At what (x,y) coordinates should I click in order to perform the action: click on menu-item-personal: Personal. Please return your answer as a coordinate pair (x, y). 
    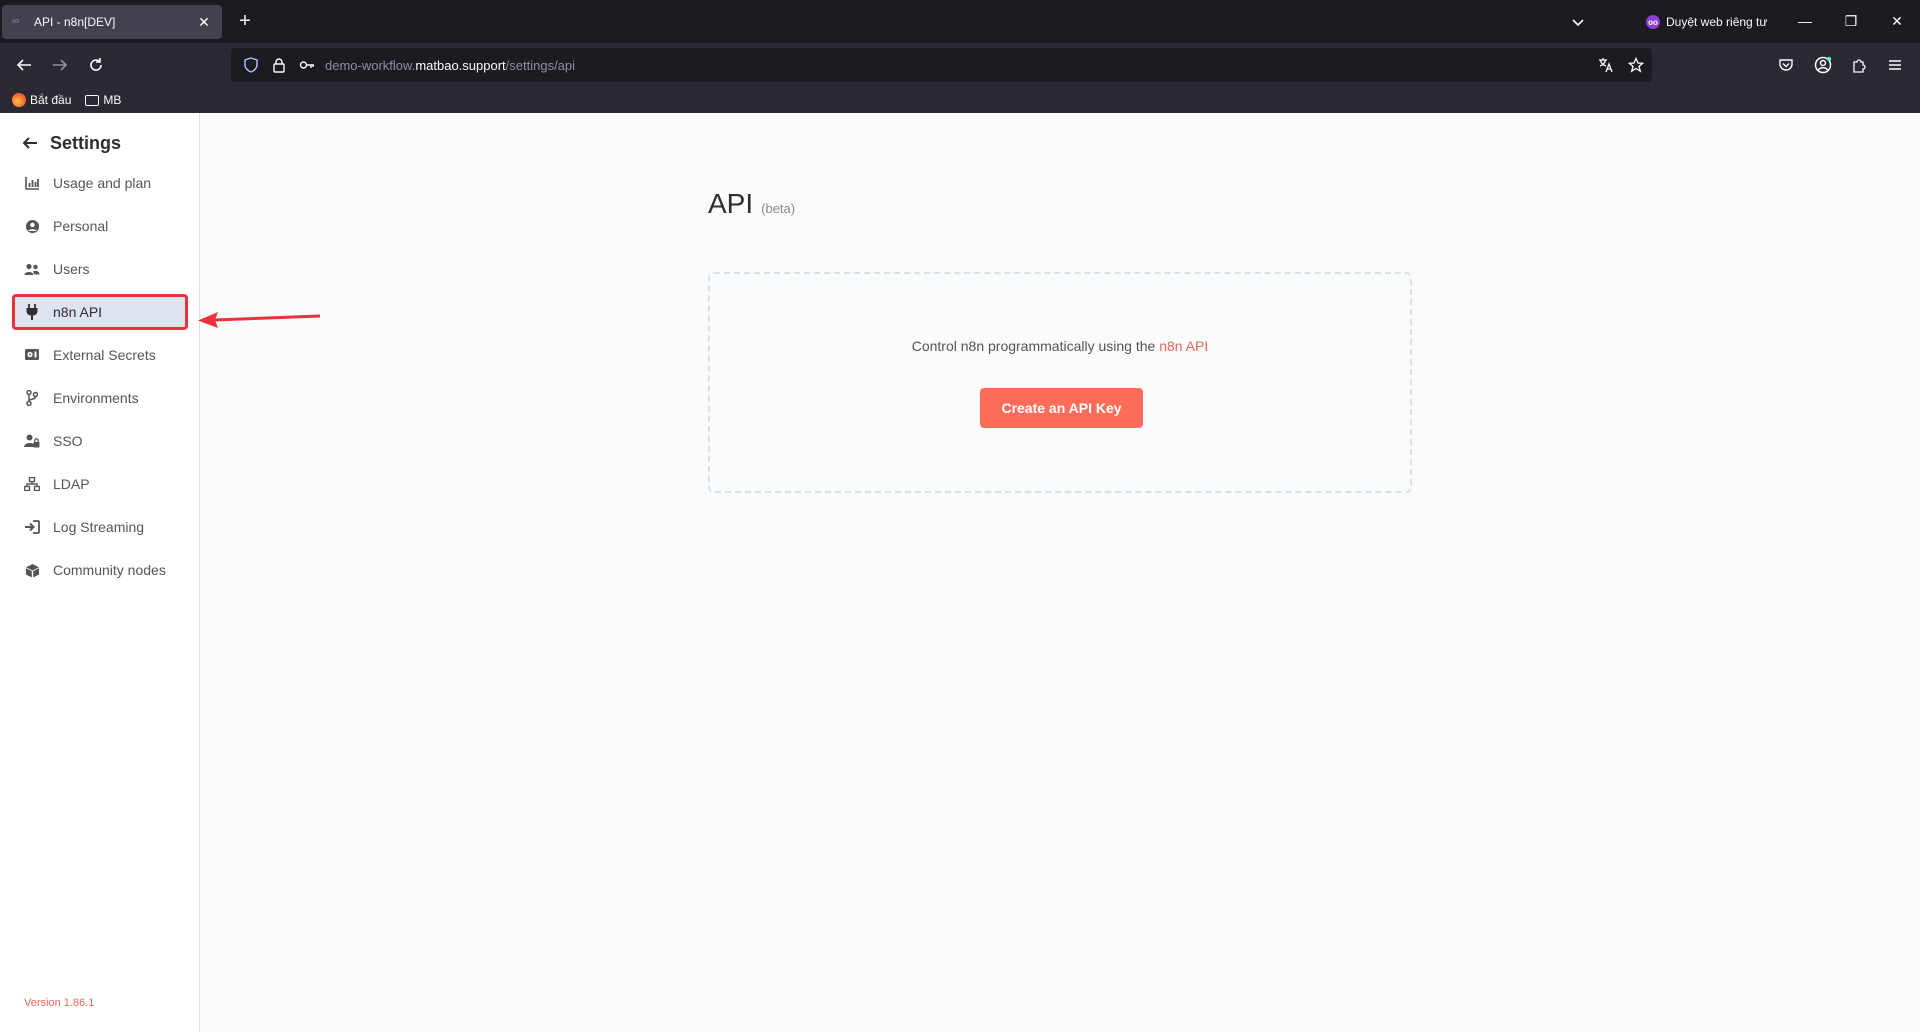
    Looking at the image, I should click on (100, 226).